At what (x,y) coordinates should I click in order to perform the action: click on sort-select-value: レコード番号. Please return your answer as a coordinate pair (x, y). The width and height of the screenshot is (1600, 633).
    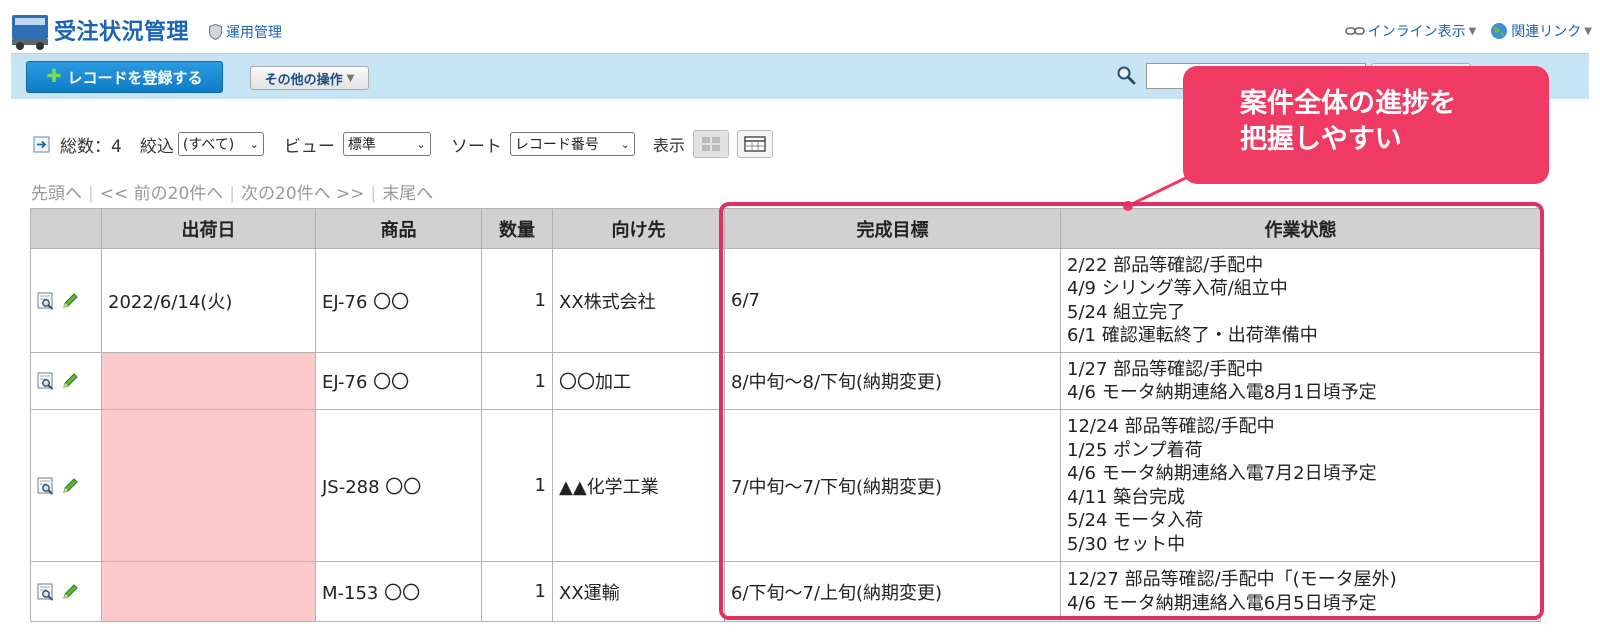
    Looking at the image, I should click on (556, 145).